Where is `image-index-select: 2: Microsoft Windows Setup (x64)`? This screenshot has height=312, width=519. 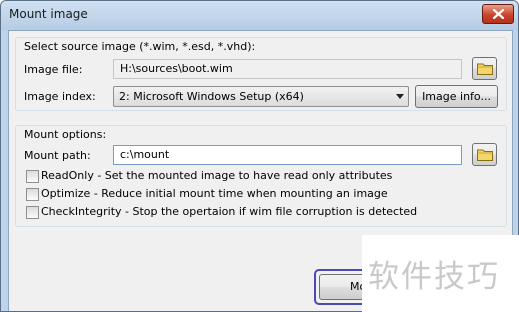
image-index-select: 2: Microsoft Windows Setup (x64) is located at coordinates (261, 96).